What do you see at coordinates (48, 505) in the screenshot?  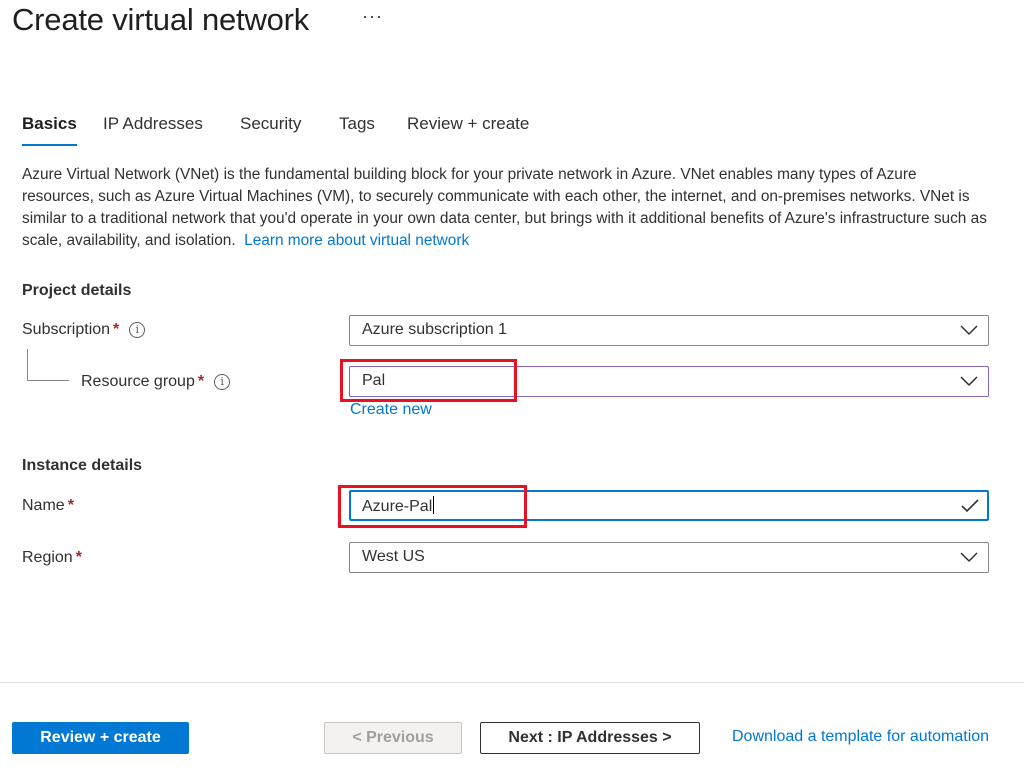 I see `name-label: Name *` at bounding box center [48, 505].